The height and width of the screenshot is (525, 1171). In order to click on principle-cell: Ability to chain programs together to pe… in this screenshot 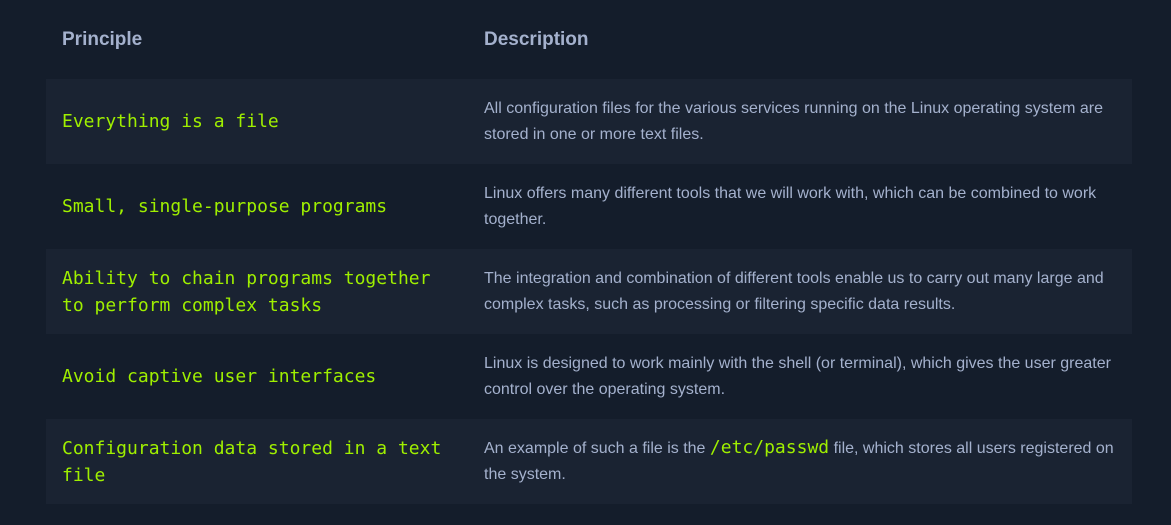, I will do `click(246, 291)`.